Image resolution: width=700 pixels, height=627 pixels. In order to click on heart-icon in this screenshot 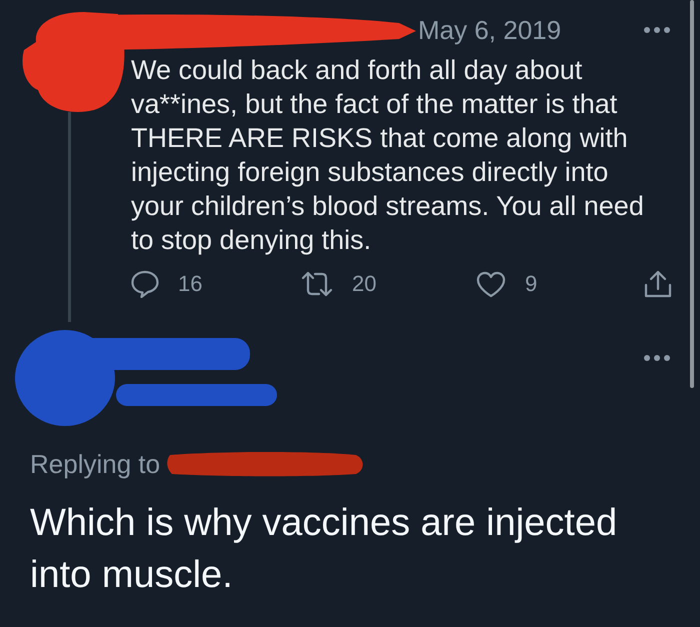, I will do `click(491, 284)`.